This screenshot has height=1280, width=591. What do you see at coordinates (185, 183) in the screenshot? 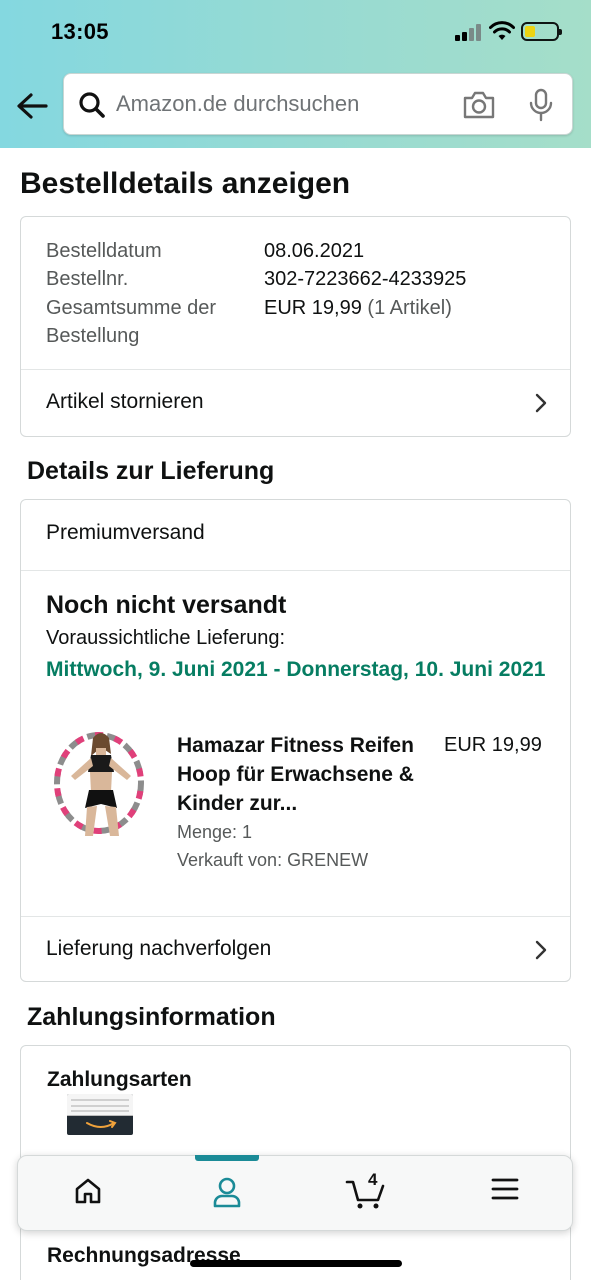
I see `page-title: Bestelldetails anzeigen` at bounding box center [185, 183].